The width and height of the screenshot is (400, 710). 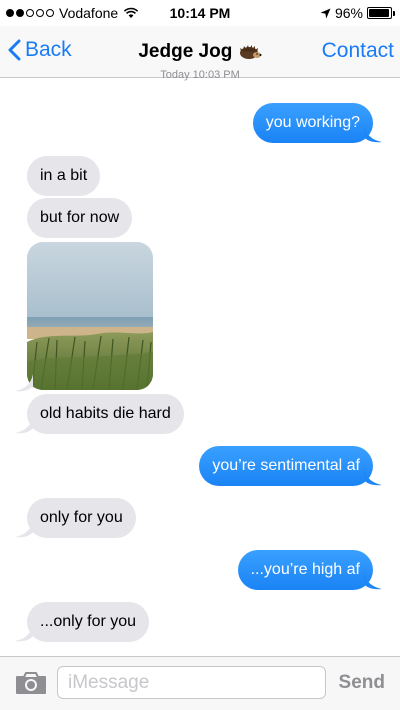 I want to click on beach-dunes-photo, so click(x=90, y=316).